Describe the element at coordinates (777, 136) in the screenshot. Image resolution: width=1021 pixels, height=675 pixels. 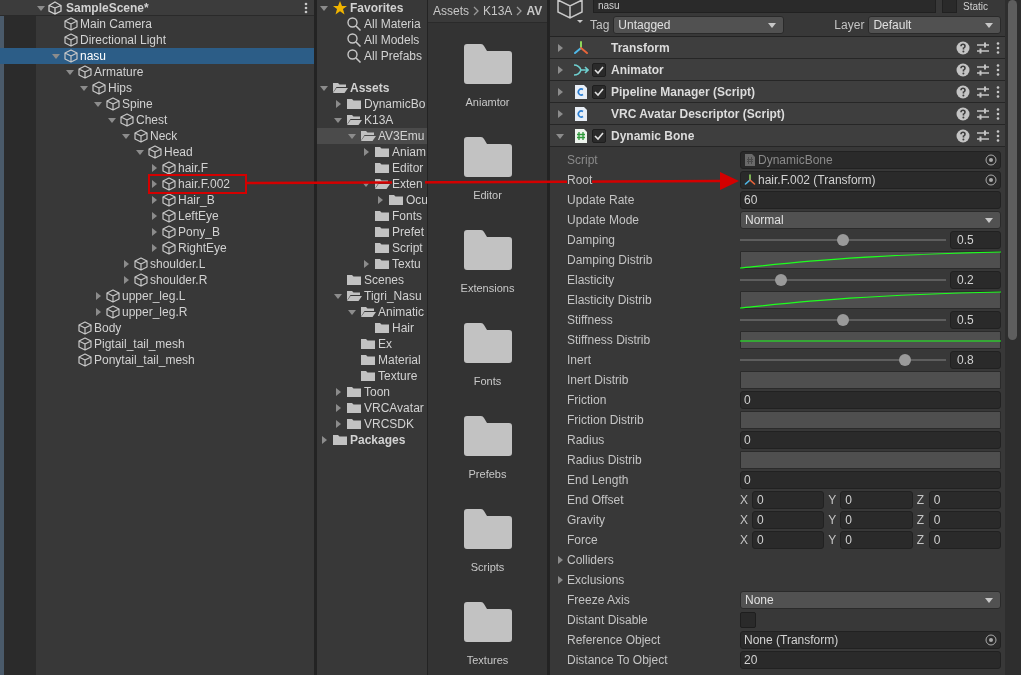
I see `component-header: Dynamic Bone` at that location.